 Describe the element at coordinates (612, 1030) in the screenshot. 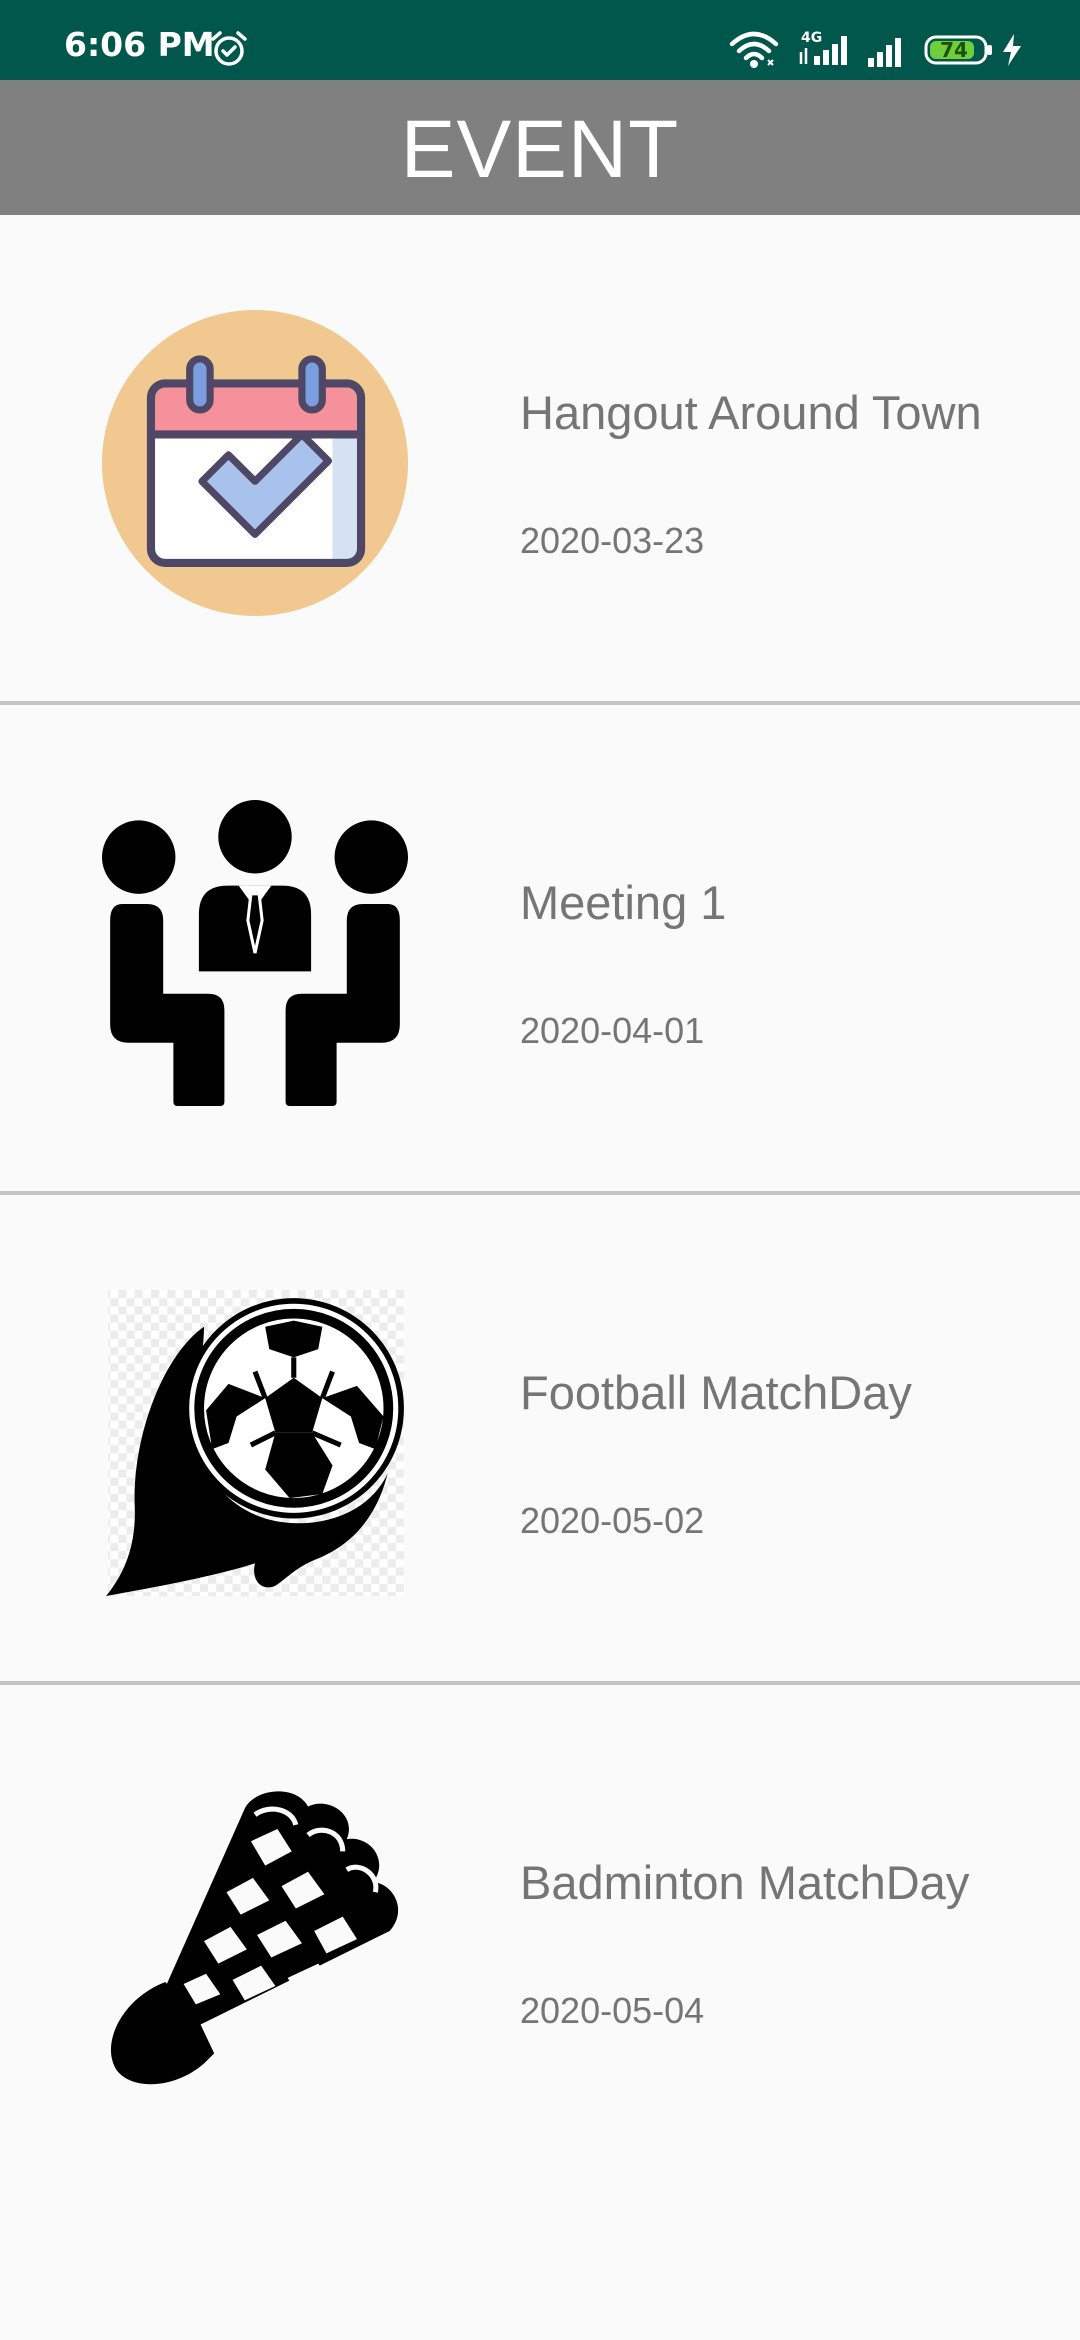

I see `event-date: 2020-04-01` at that location.